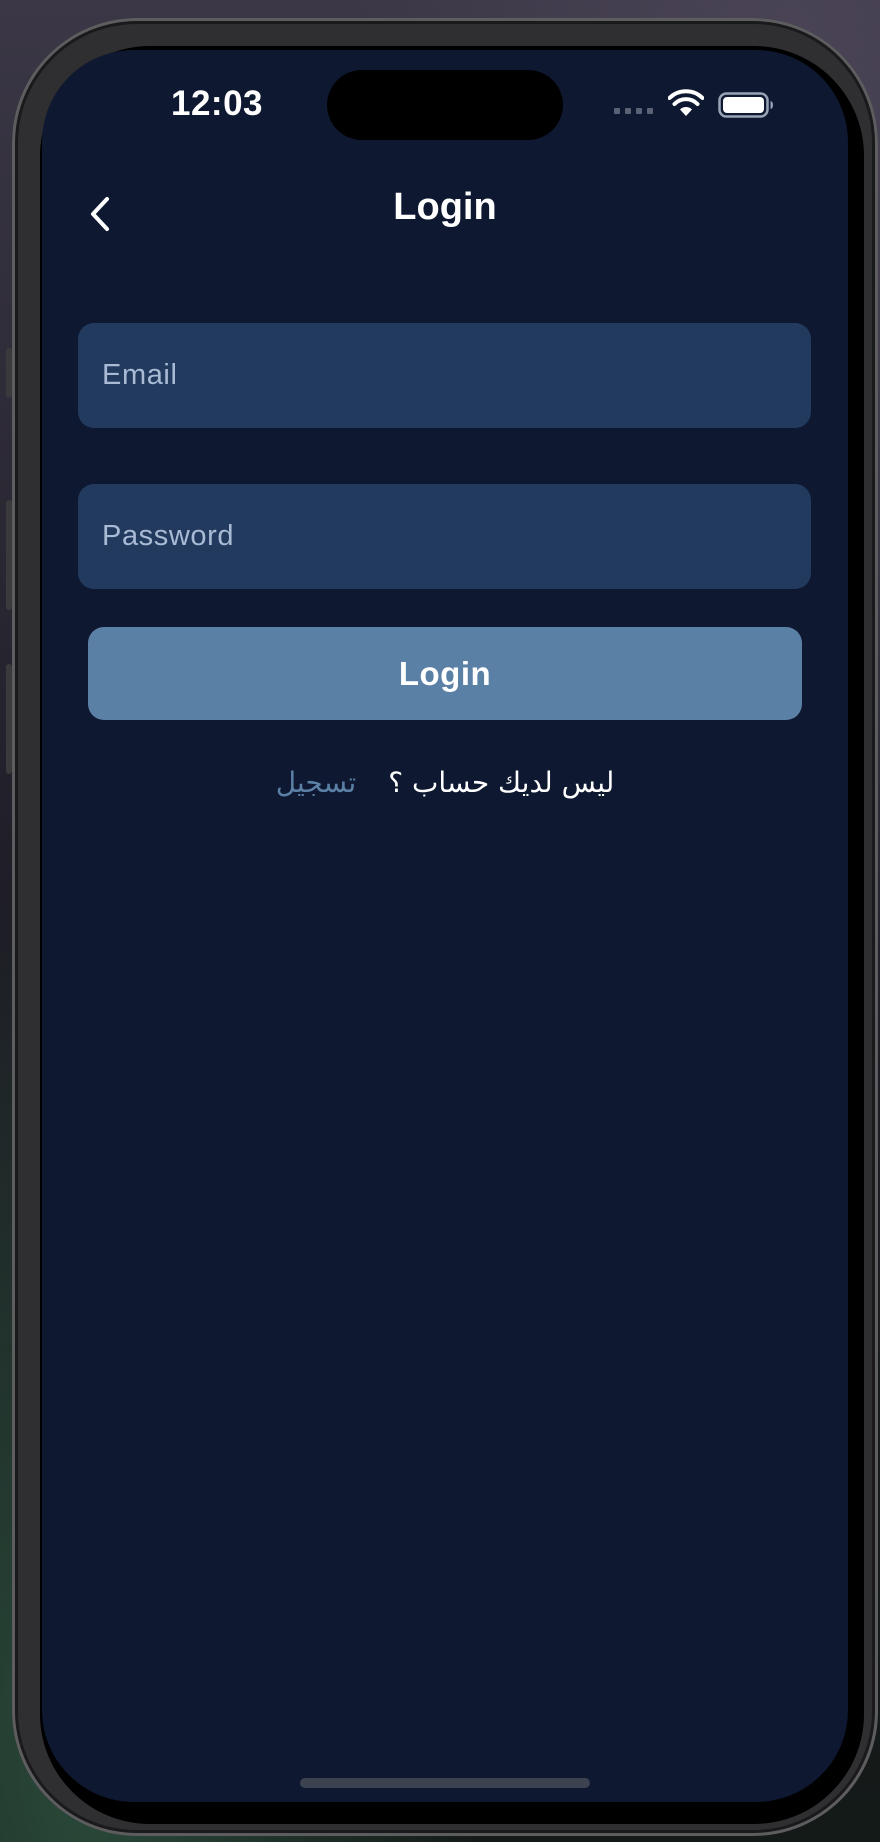 This screenshot has width=880, height=1842. I want to click on signup-prompt: ليس لديك حساب ؟, so click(501, 782).